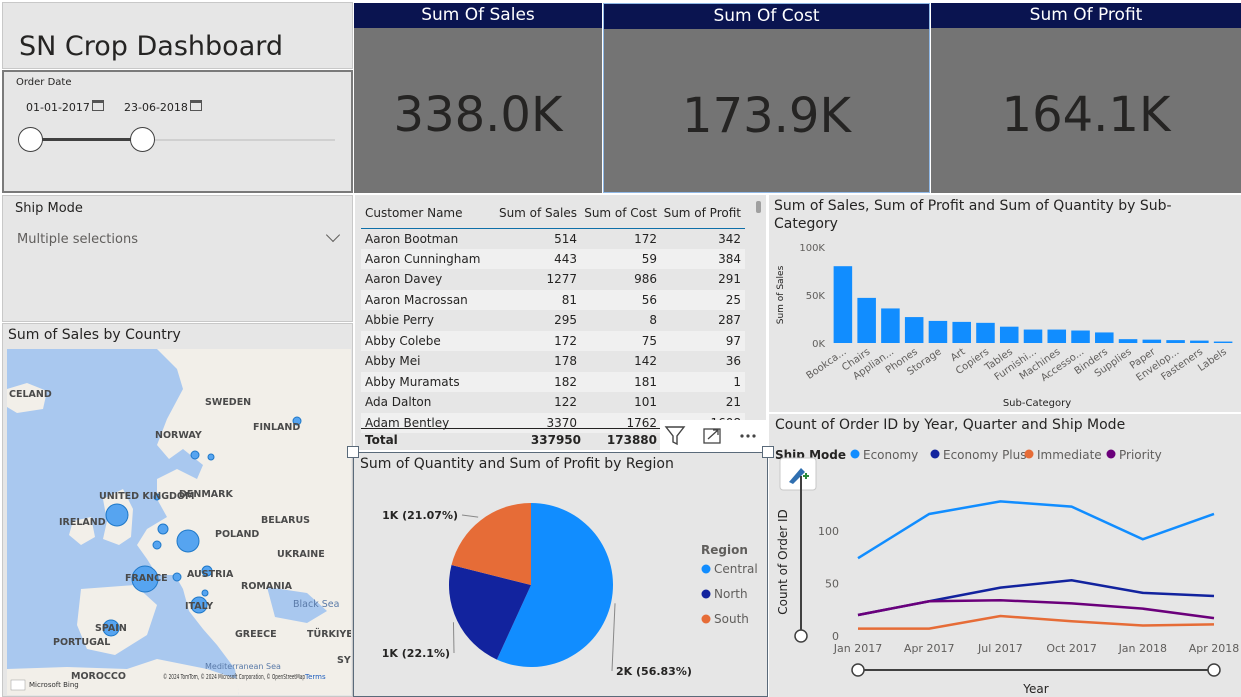  Describe the element at coordinates (18, 685) in the screenshot. I see `bing-icon` at that location.